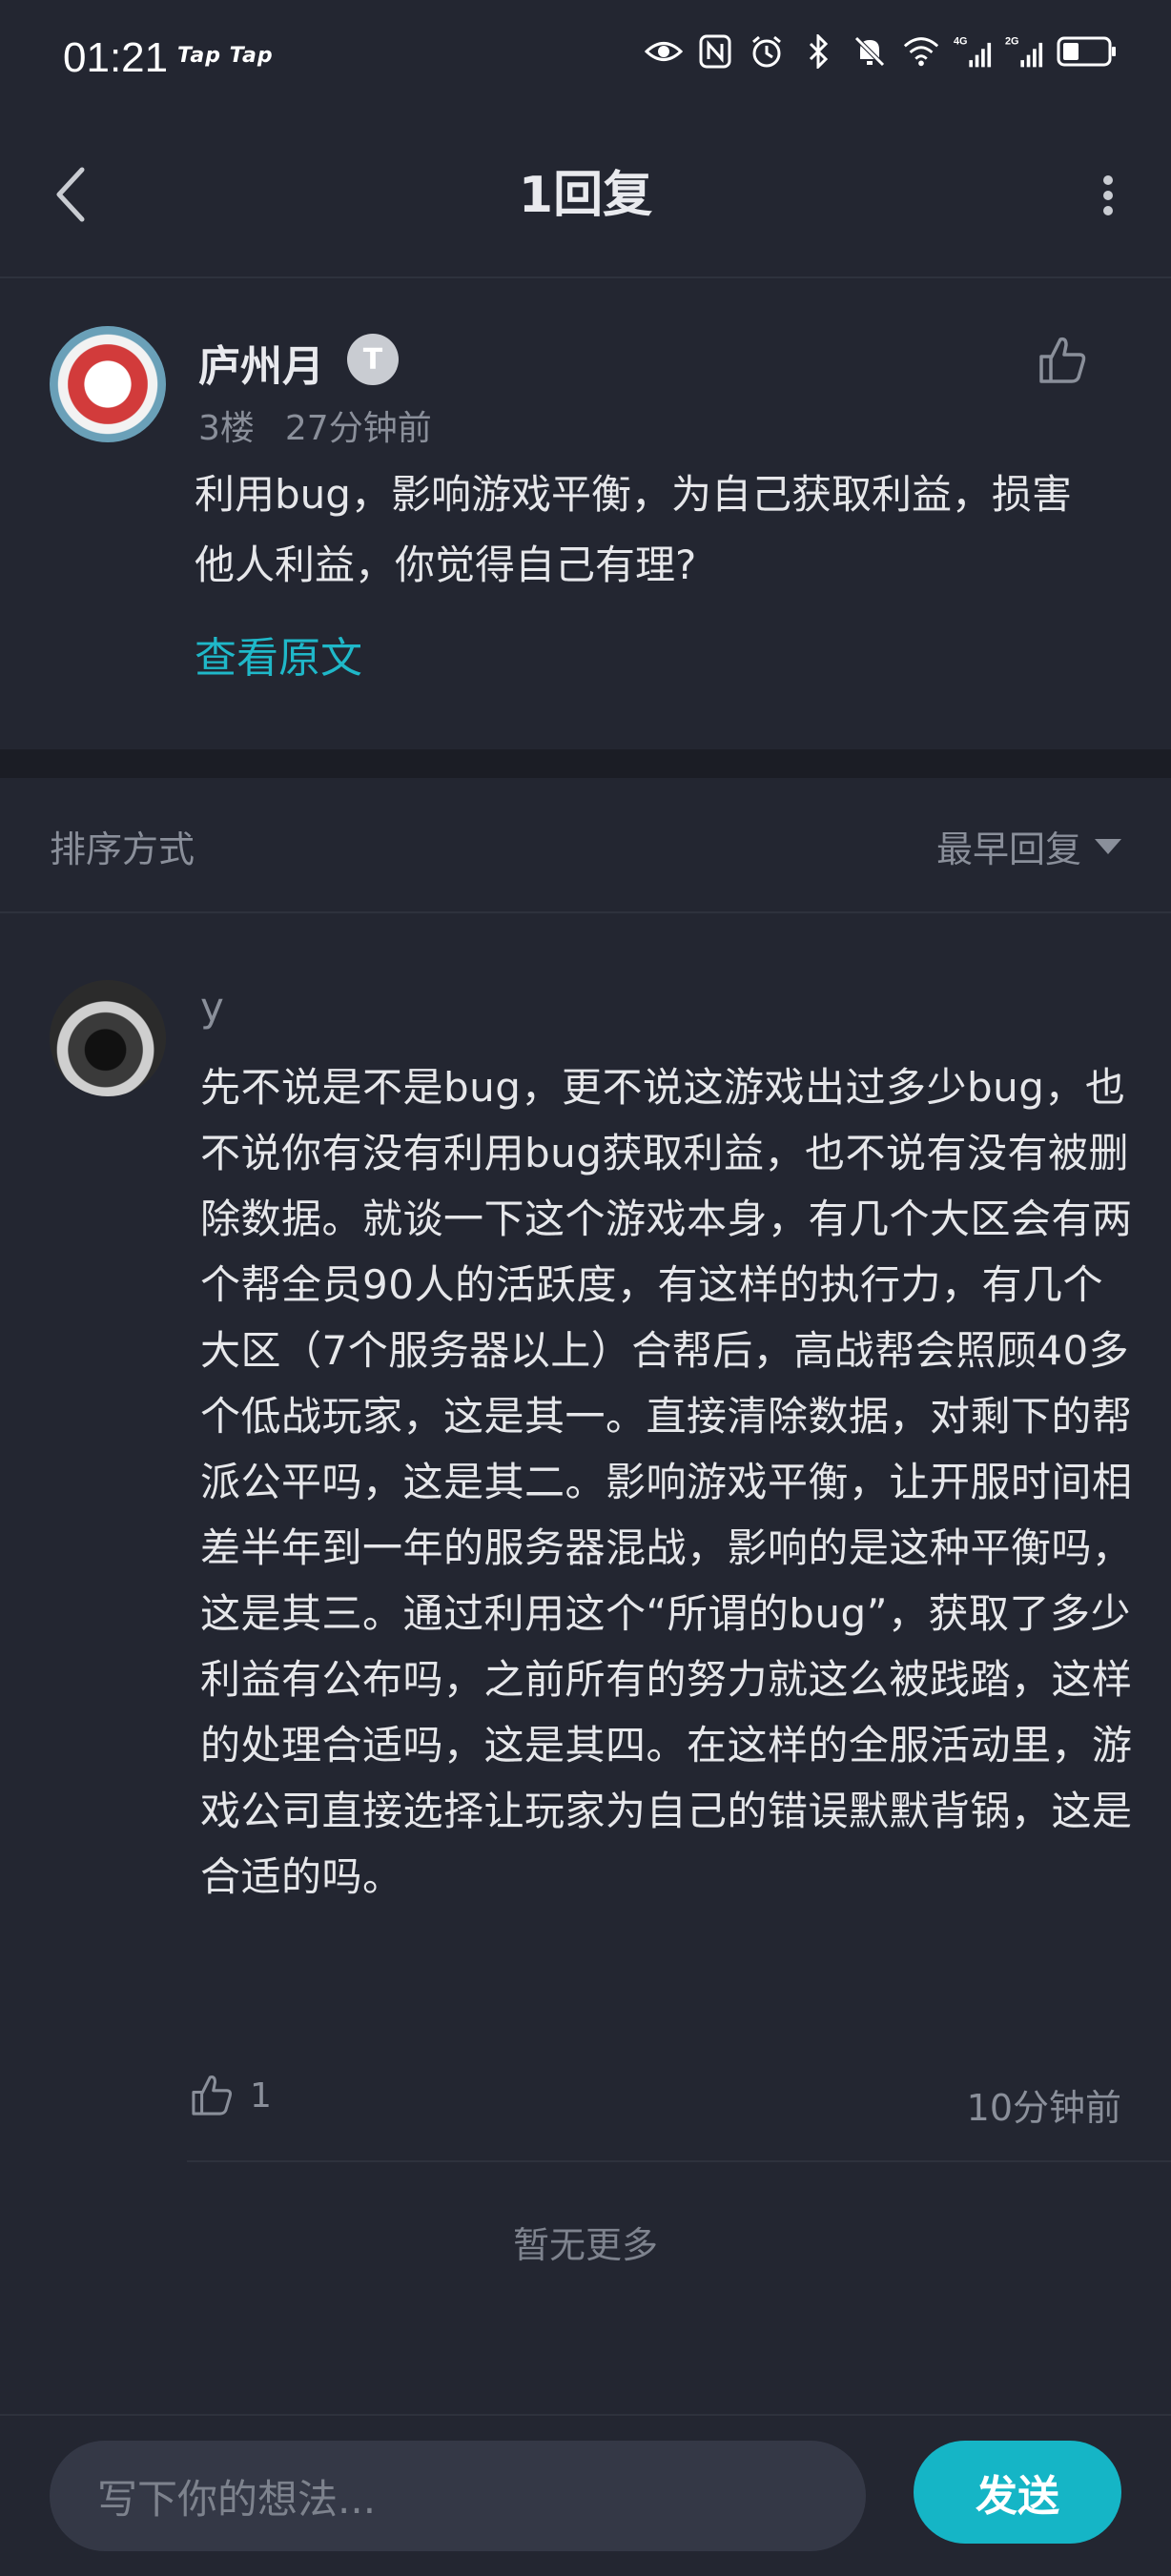  Describe the element at coordinates (818, 51) in the screenshot. I see `bluetooth-icon` at that location.